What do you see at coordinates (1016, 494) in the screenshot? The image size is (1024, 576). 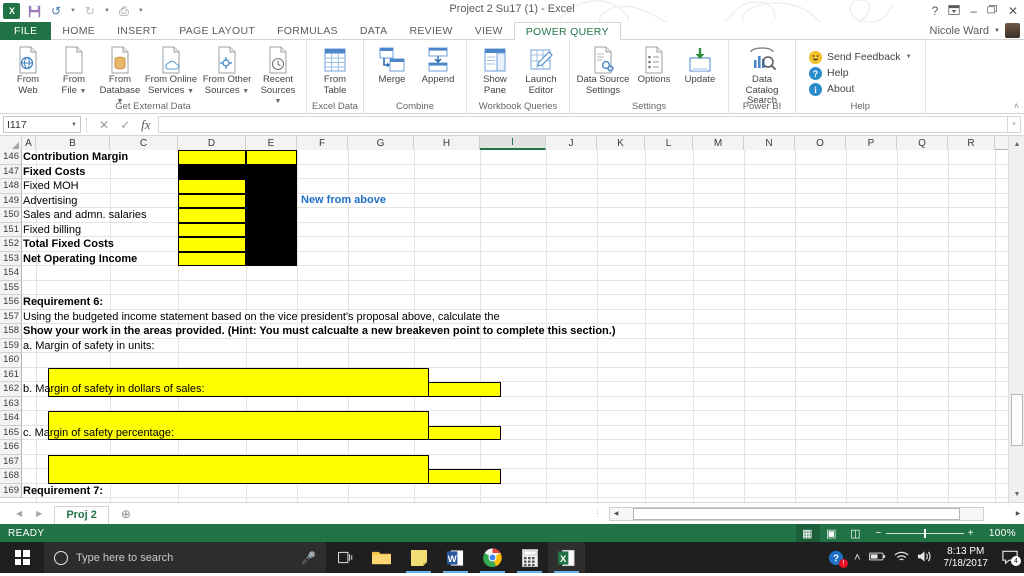 I see `scroll-down-button: ▼` at bounding box center [1016, 494].